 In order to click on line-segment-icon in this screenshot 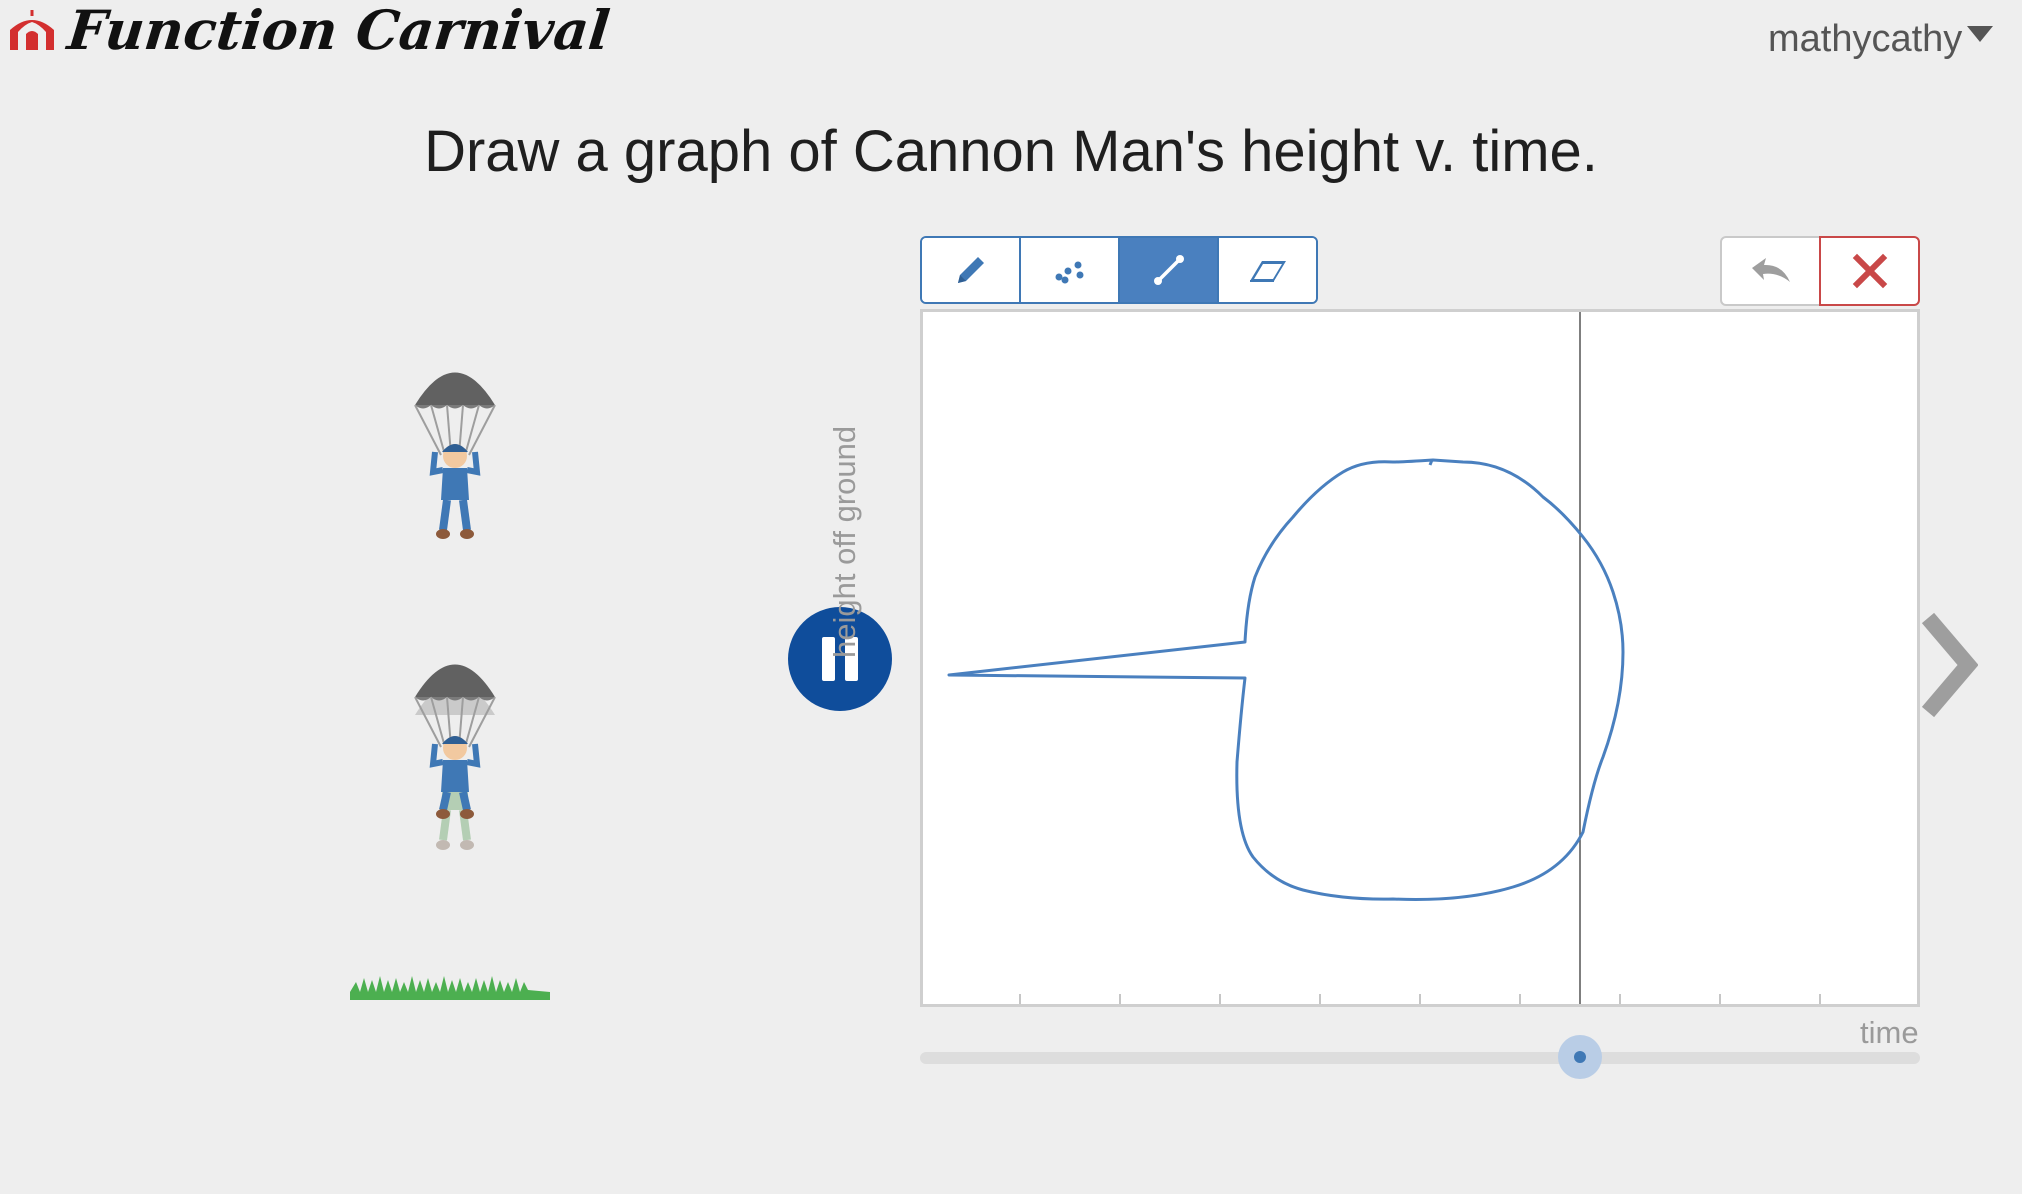, I will do `click(1168, 270)`.